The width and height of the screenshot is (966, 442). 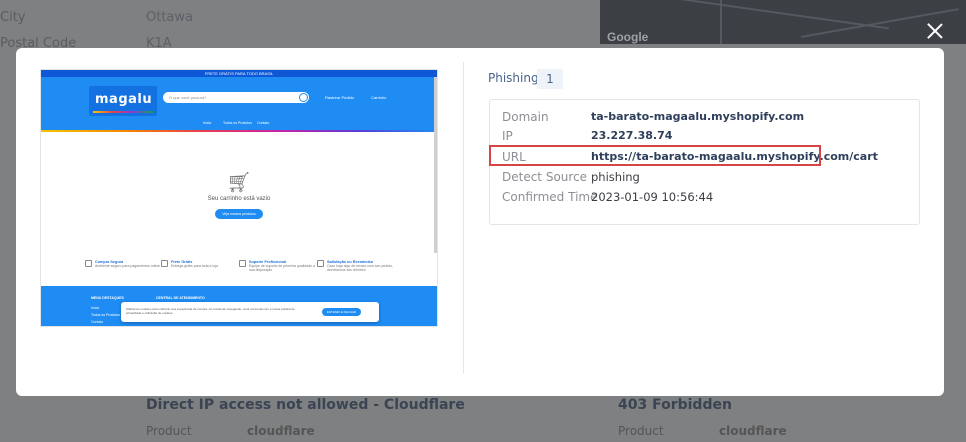 What do you see at coordinates (513, 78) in the screenshot?
I see `threat-tag-label: Phishing` at bounding box center [513, 78].